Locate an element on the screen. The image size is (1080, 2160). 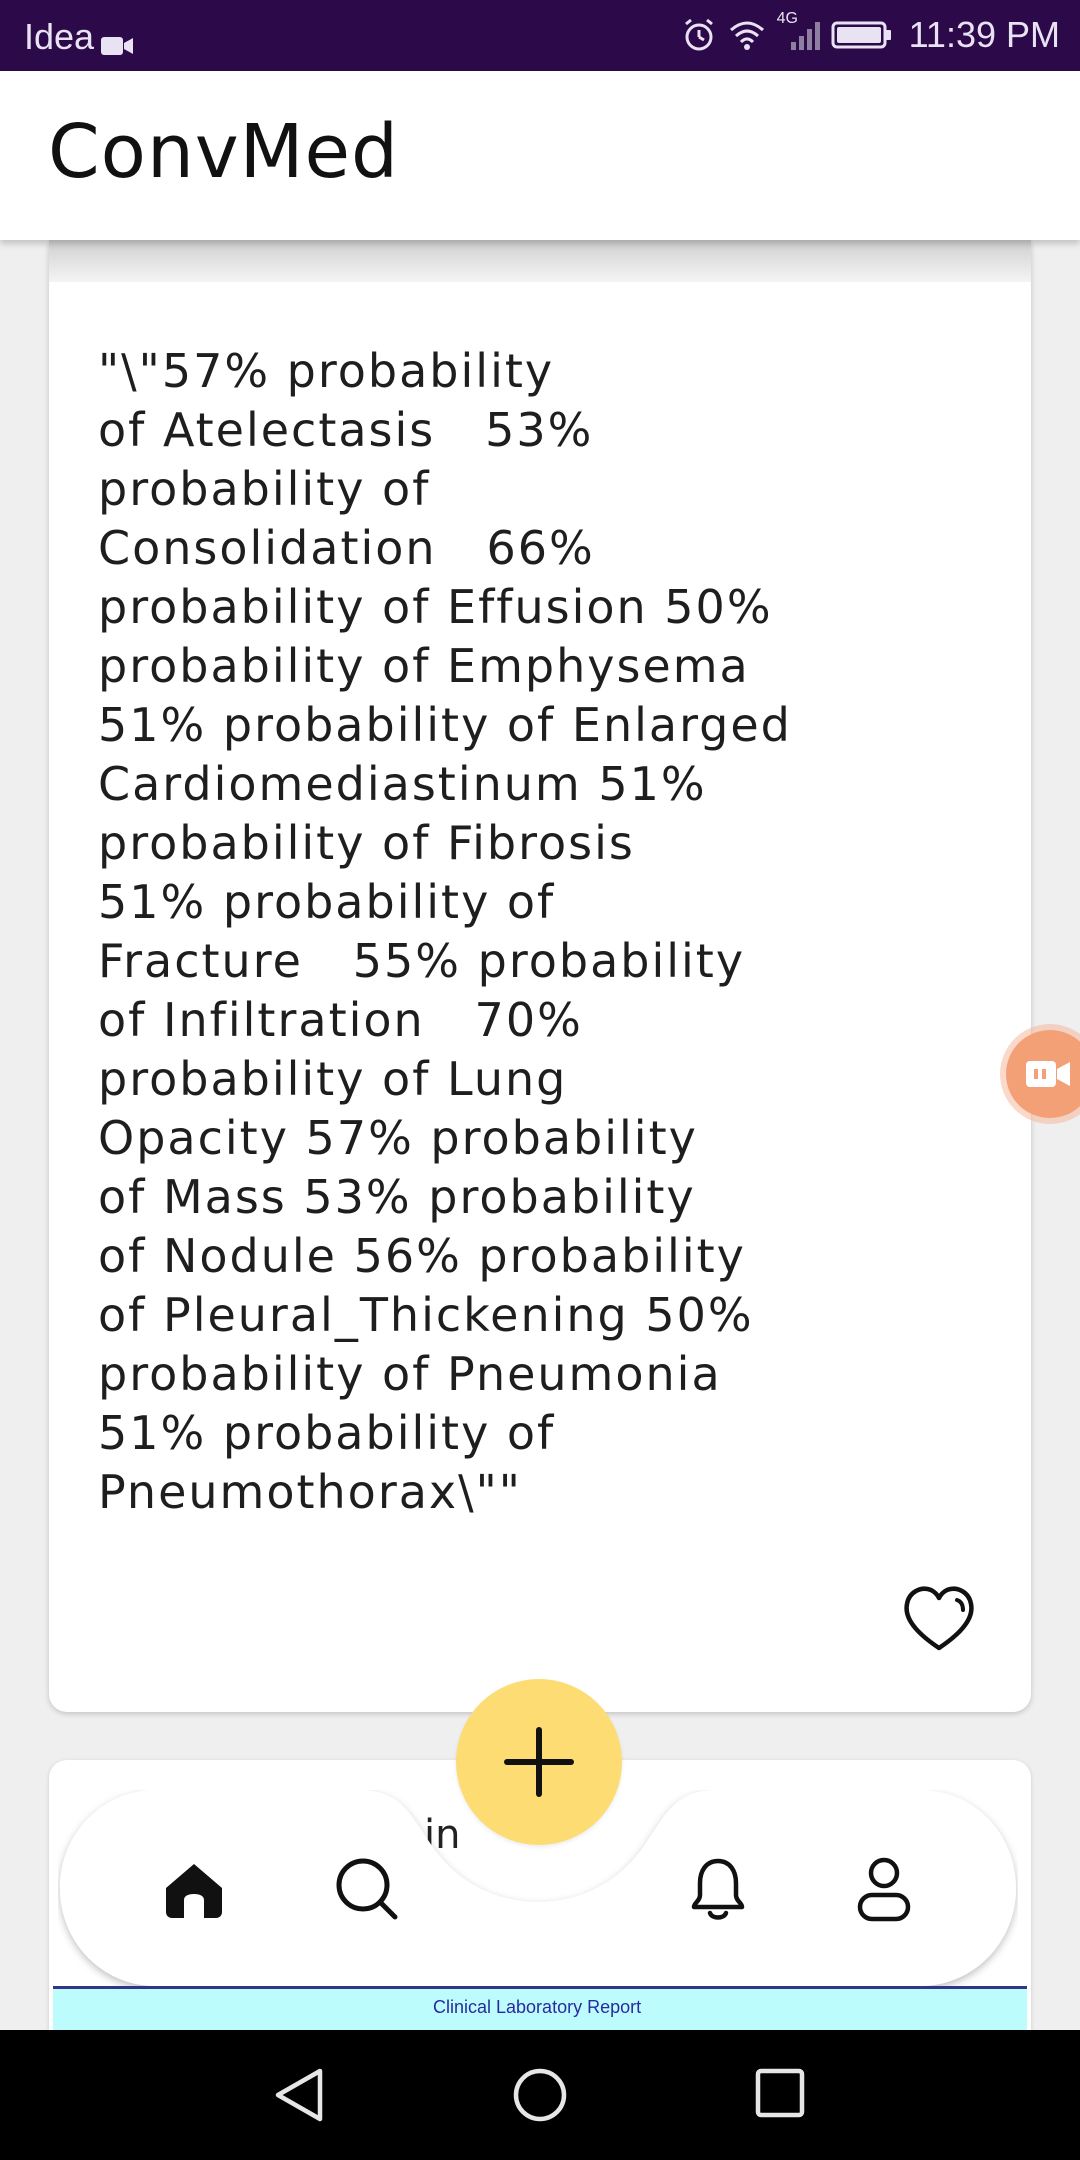
recents-square-icon is located at coordinates (780, 2093).